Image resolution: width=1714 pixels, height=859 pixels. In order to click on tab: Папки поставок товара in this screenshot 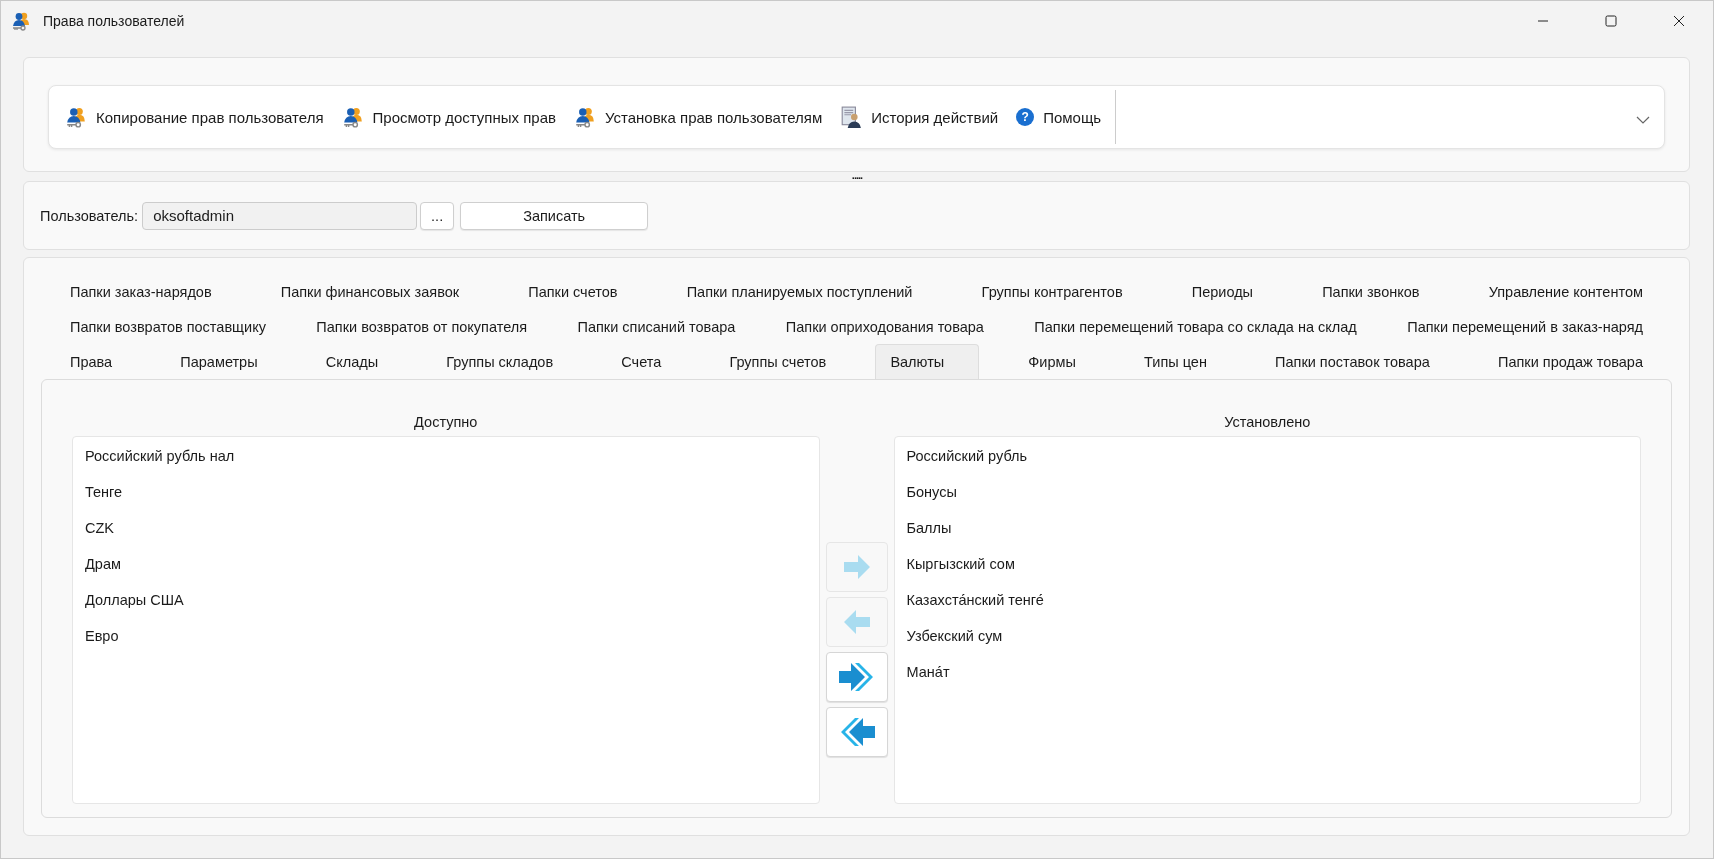, I will do `click(1352, 361)`.